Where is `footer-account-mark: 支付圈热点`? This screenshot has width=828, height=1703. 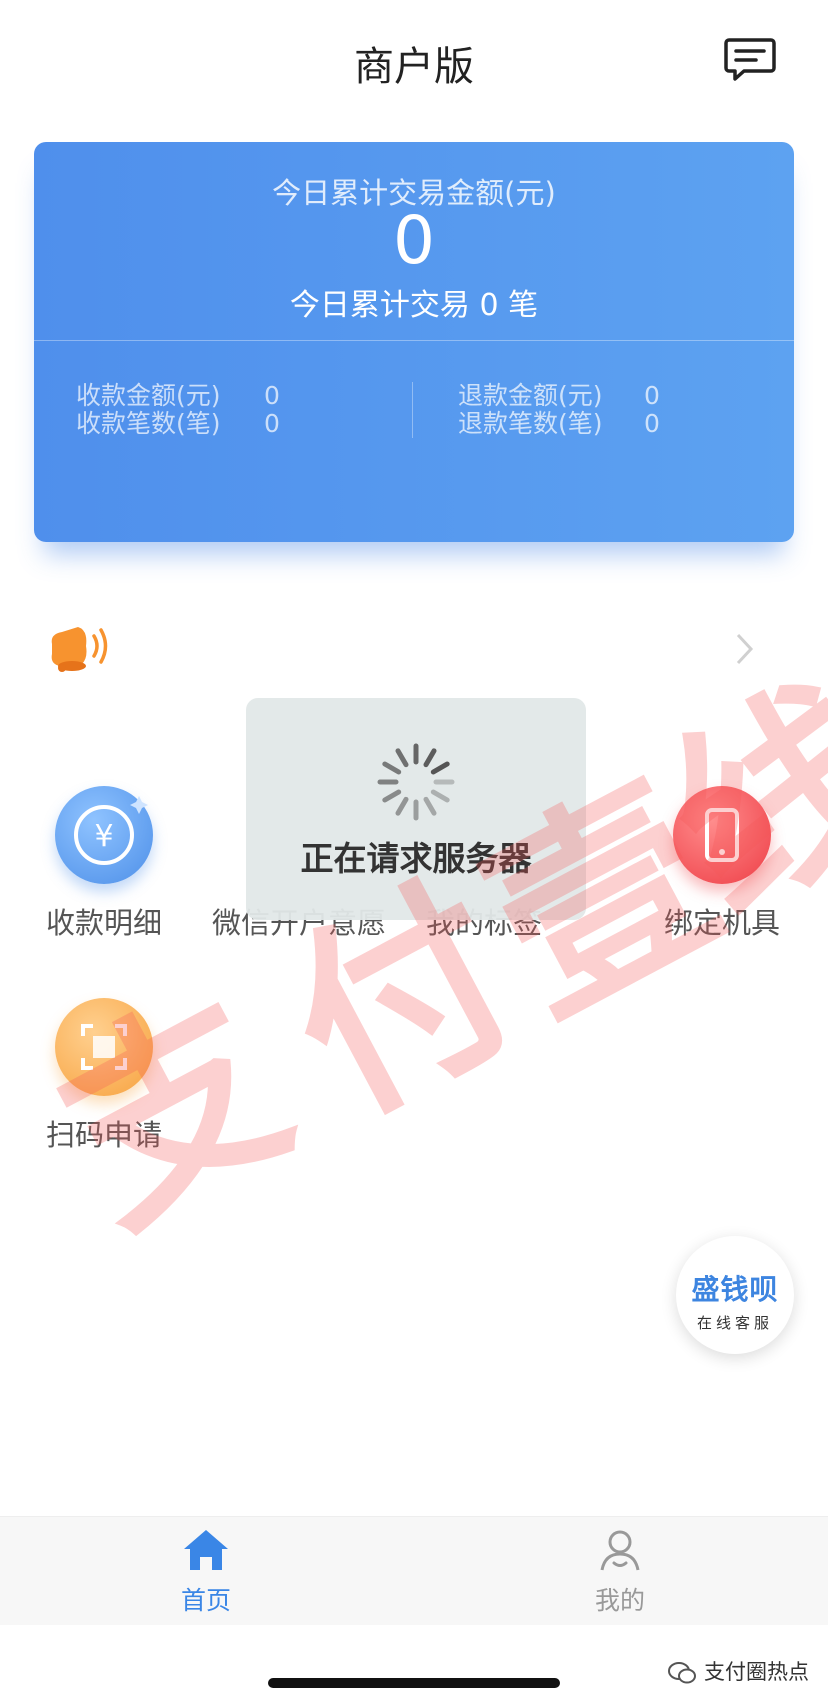 footer-account-mark: 支付圈热点 is located at coordinates (738, 1671).